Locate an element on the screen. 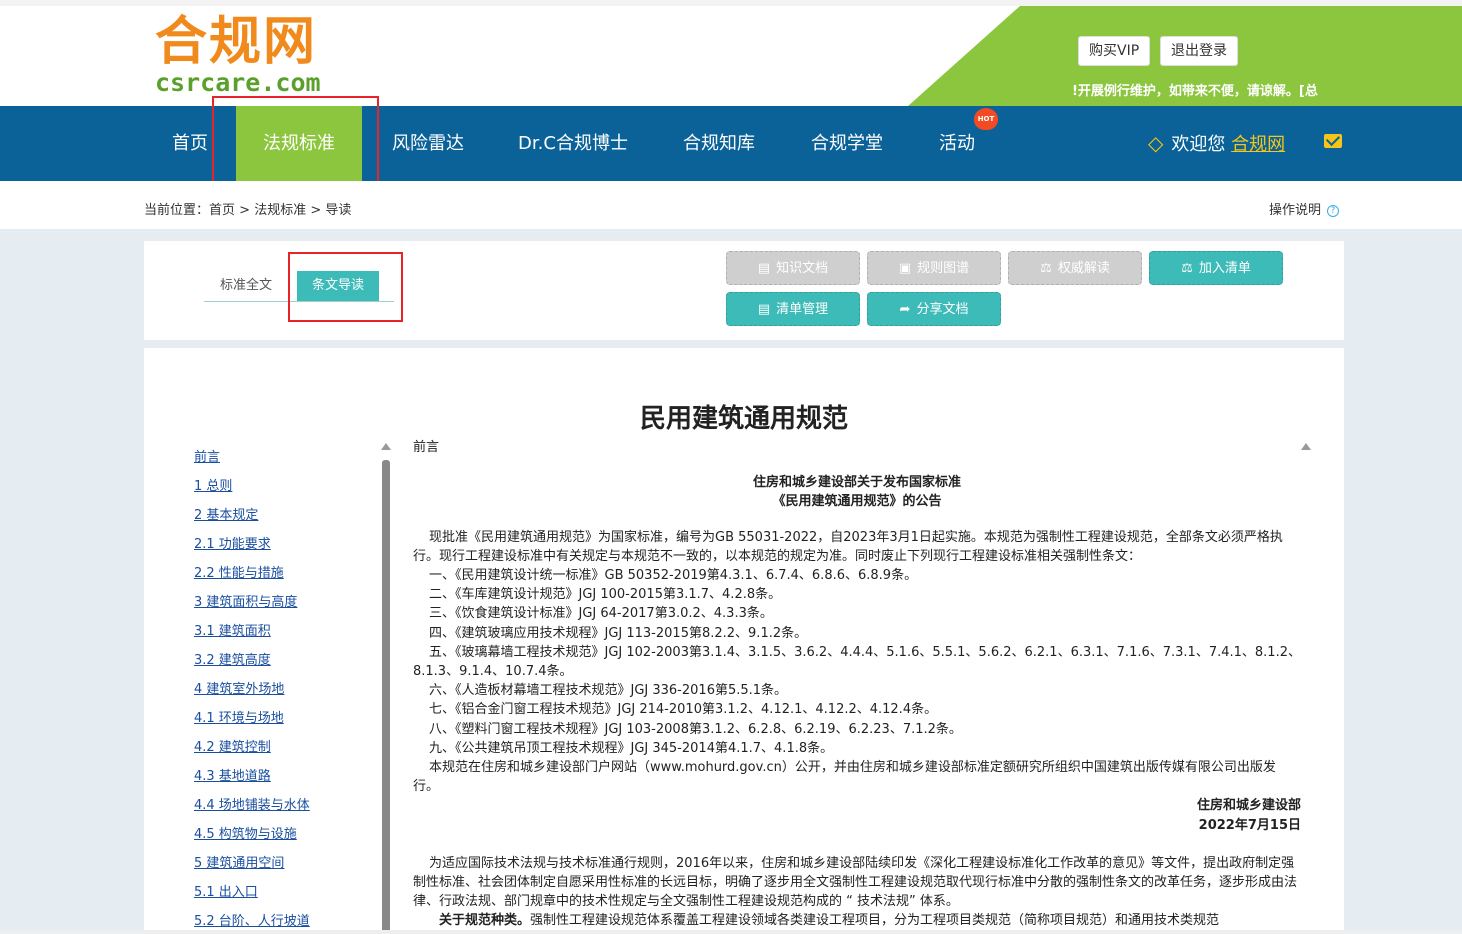 Image resolution: width=1462 pixels, height=934 pixels. knowledge-doc-button: ▤ 知识文档 is located at coordinates (793, 268).